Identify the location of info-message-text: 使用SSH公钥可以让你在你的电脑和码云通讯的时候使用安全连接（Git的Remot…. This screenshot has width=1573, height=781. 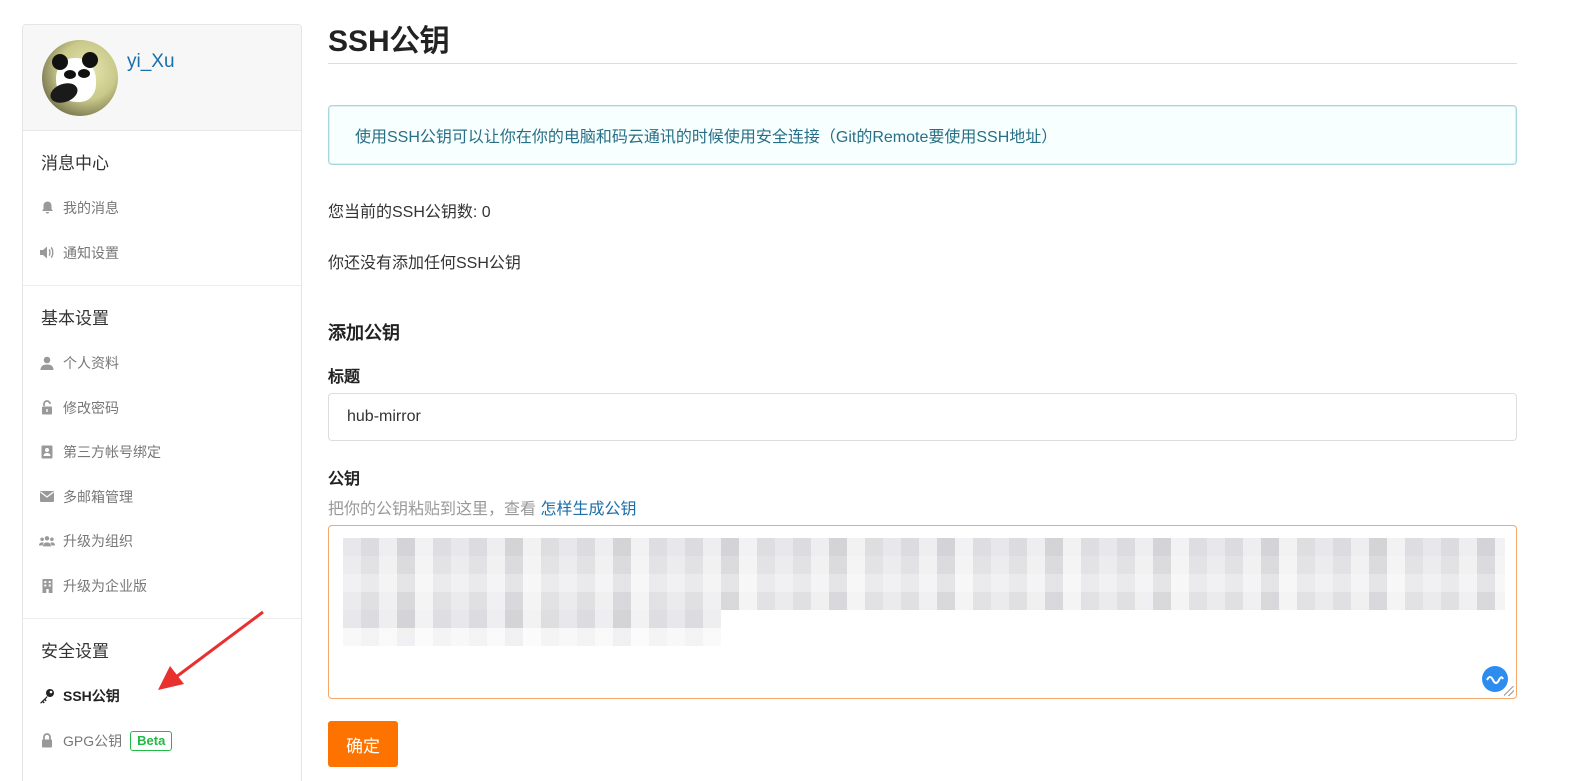
(706, 137).